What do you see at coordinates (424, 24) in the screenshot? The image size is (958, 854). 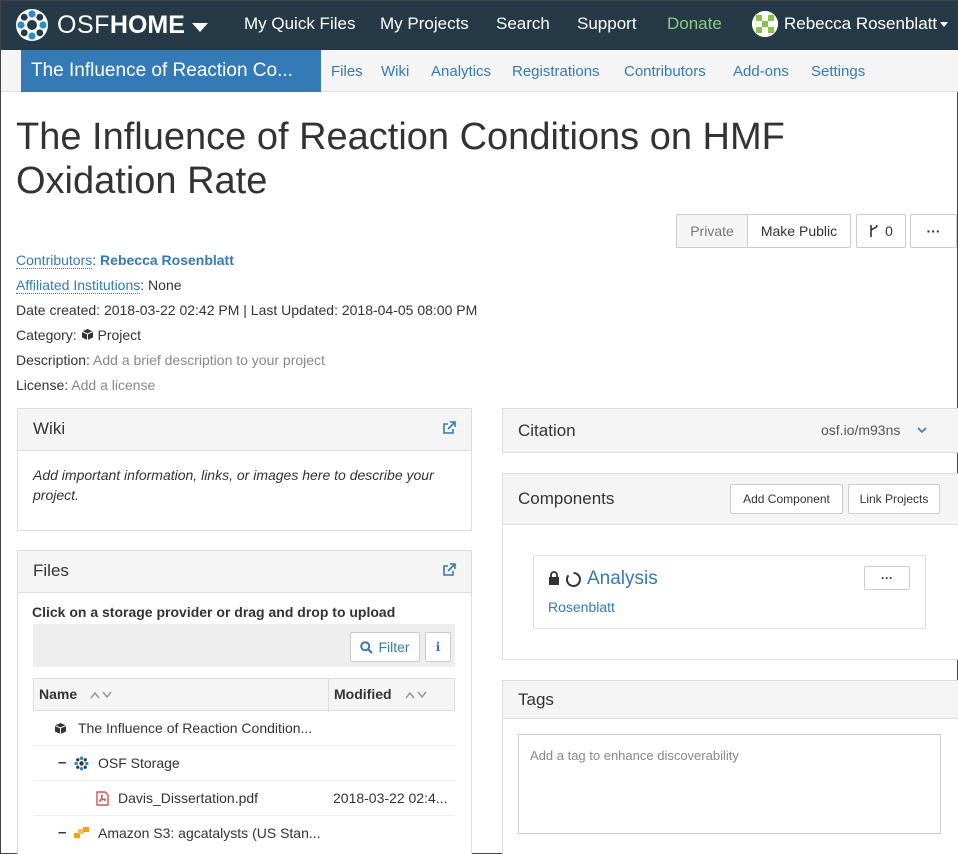 I see `nav-my-projects: My Projects` at bounding box center [424, 24].